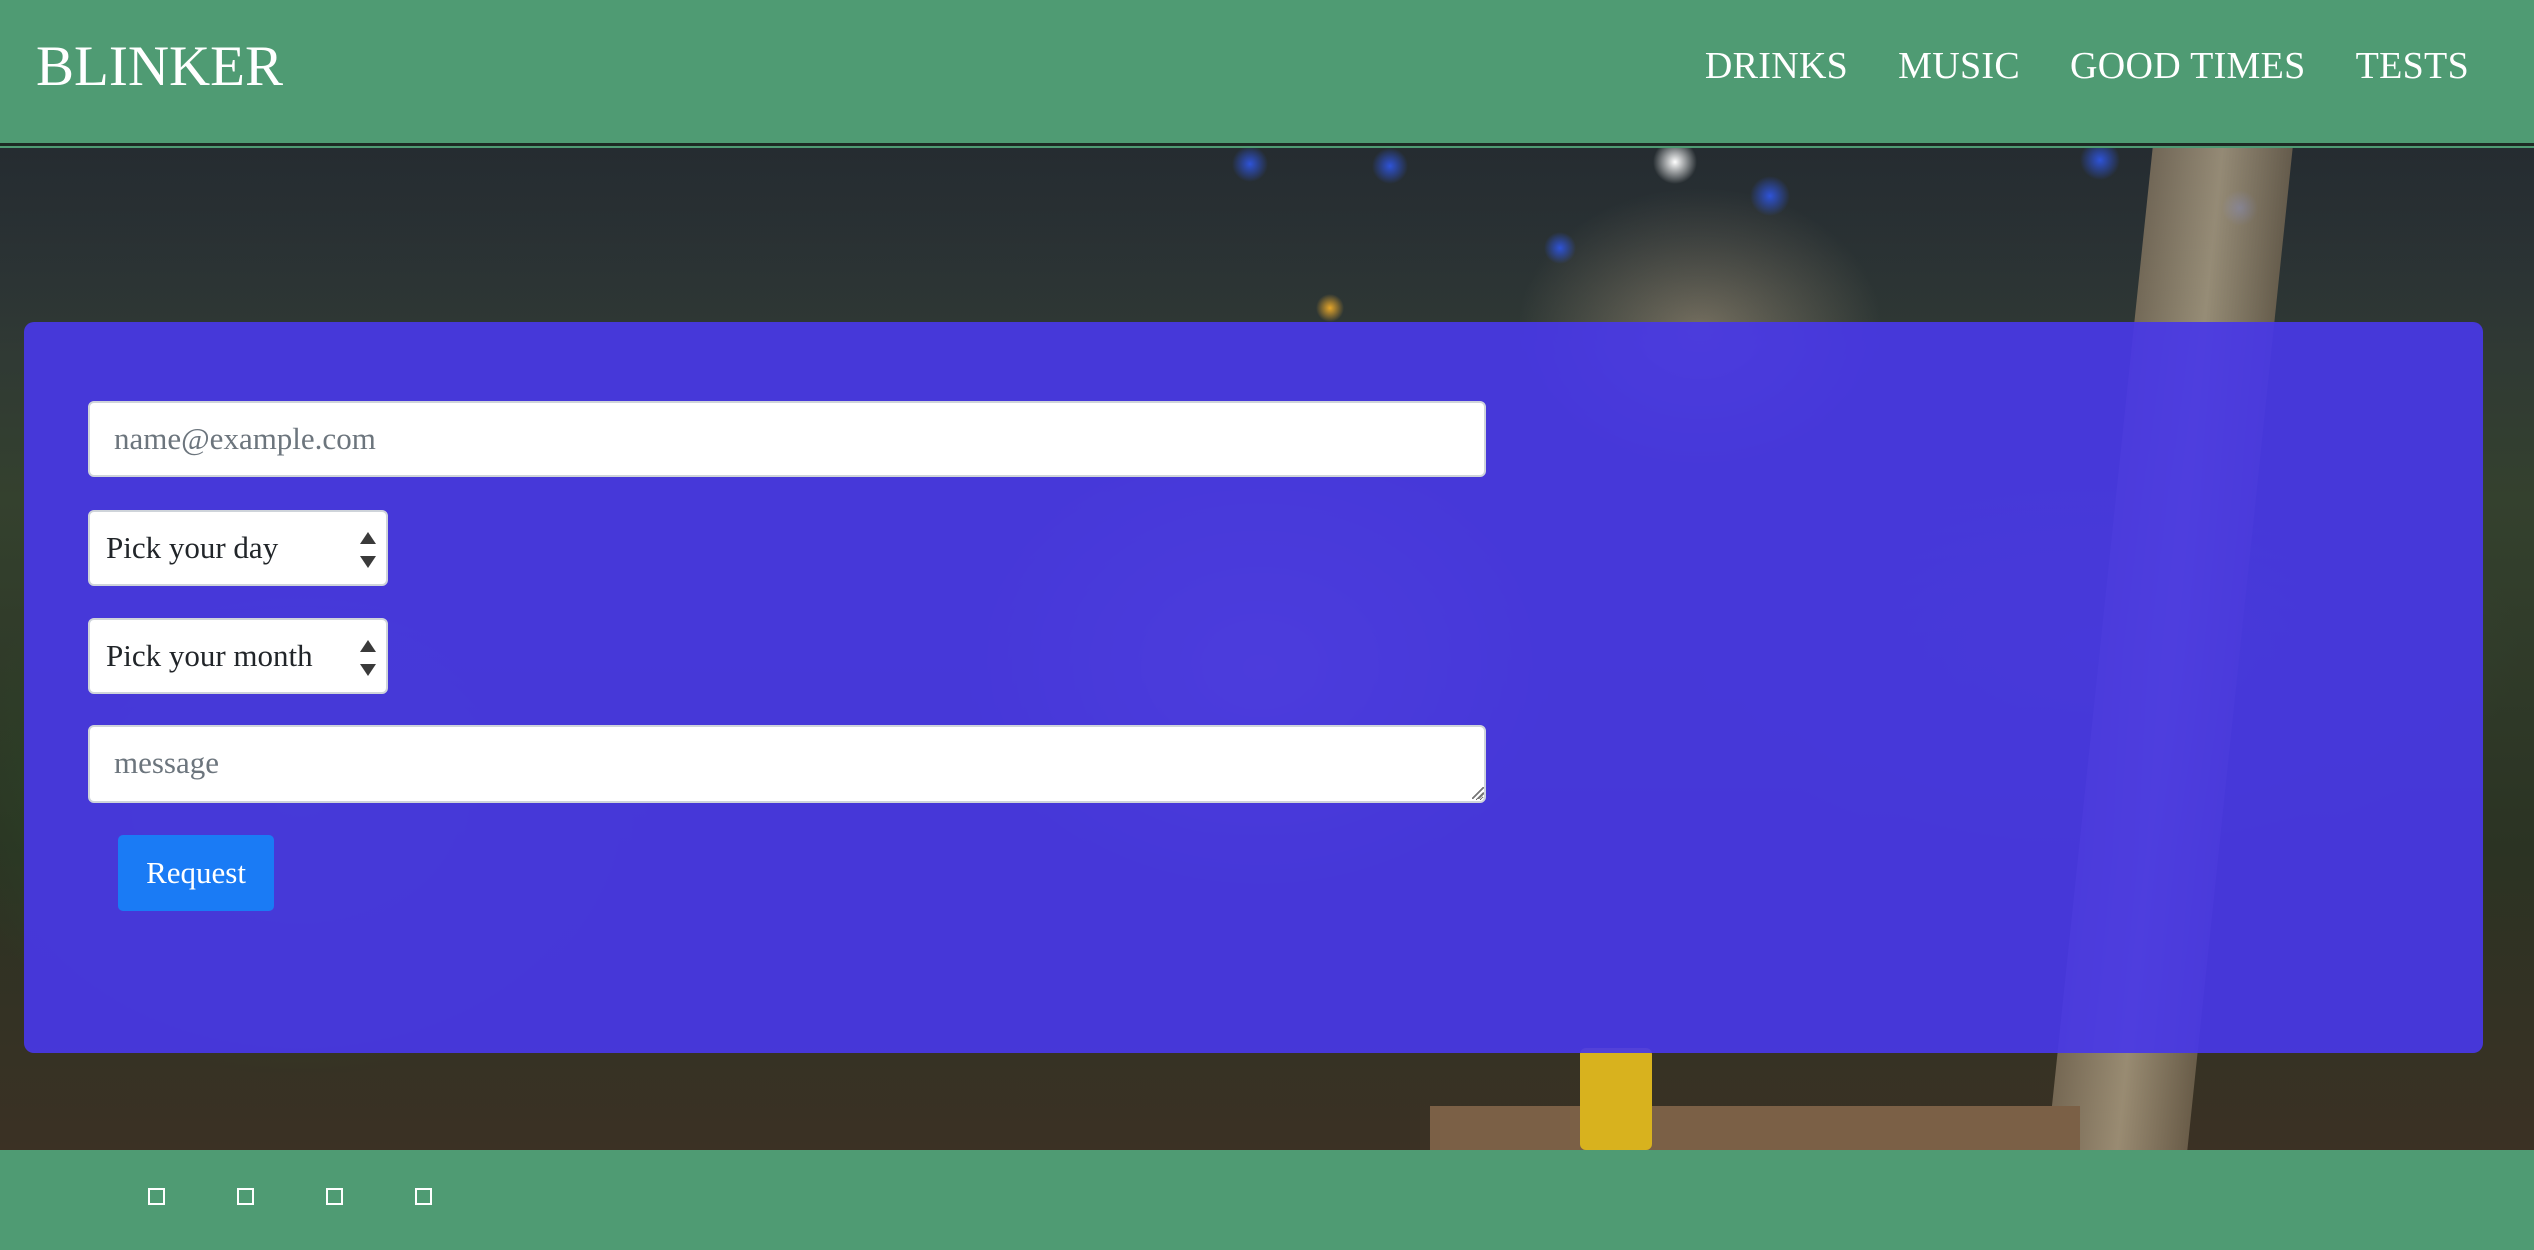  What do you see at coordinates (1267, 1200) in the screenshot?
I see `footer` at bounding box center [1267, 1200].